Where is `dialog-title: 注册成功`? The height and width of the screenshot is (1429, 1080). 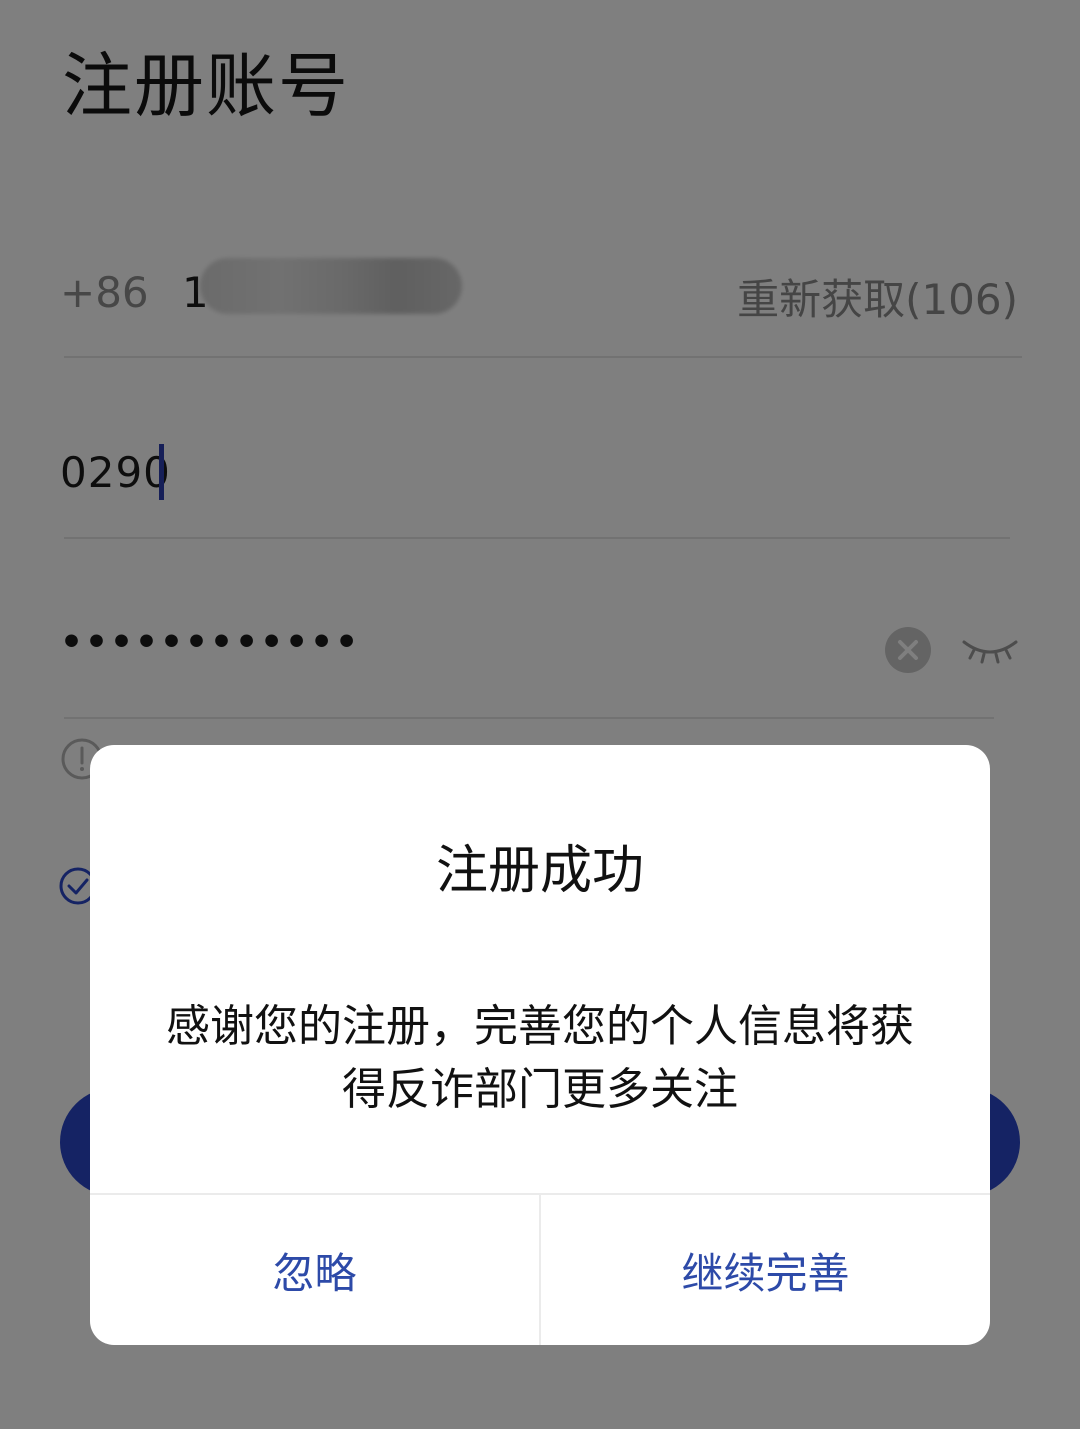 dialog-title: 注册成功 is located at coordinates (539, 871).